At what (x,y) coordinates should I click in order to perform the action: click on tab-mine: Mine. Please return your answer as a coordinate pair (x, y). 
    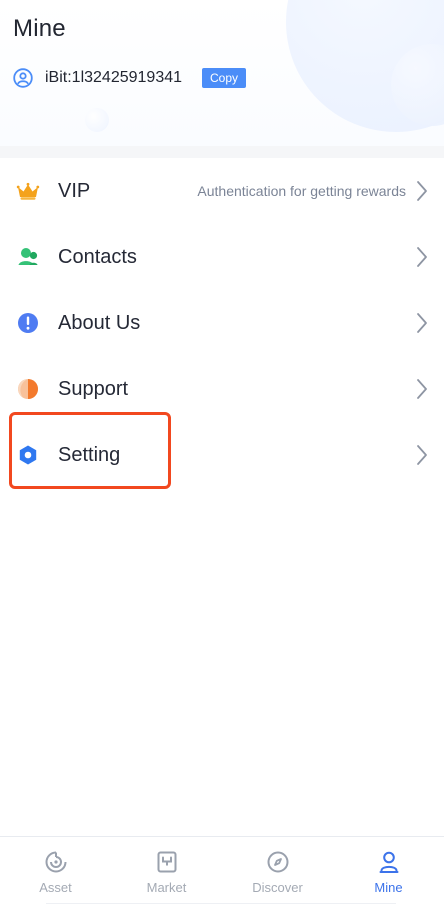
    Looking at the image, I should click on (388, 872).